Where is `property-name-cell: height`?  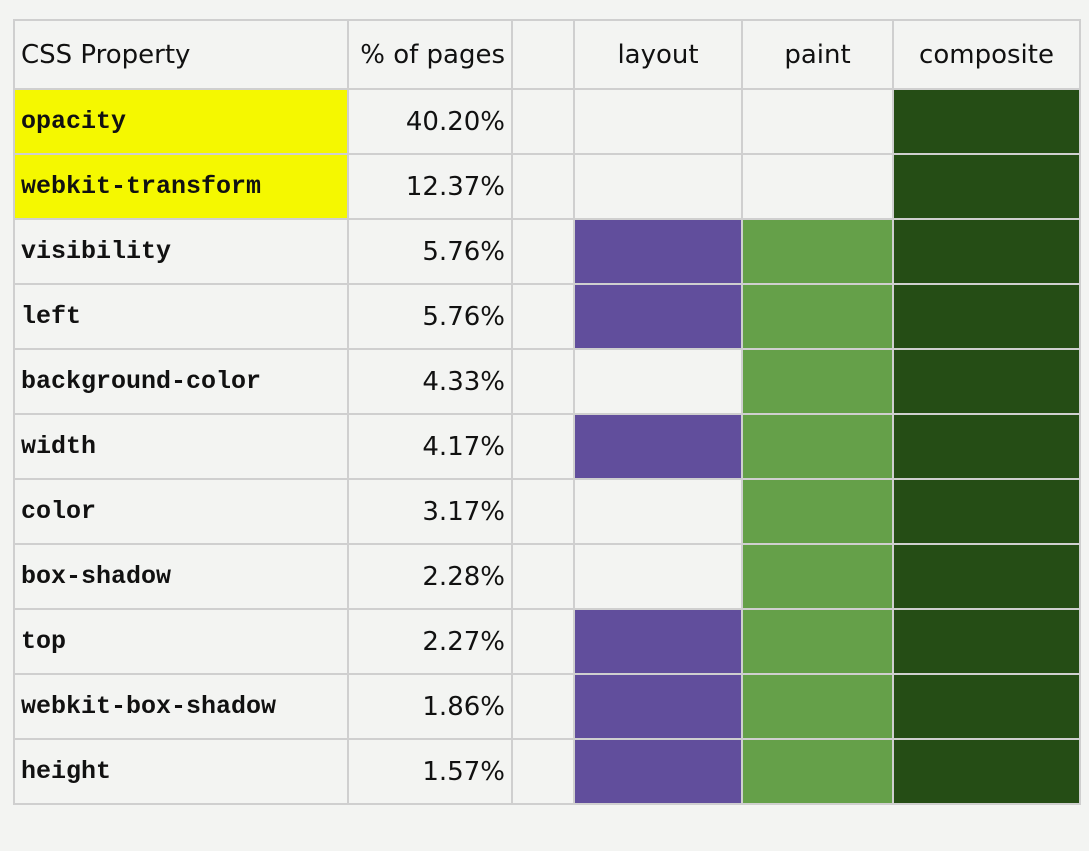
property-name-cell: height is located at coordinates (181, 771).